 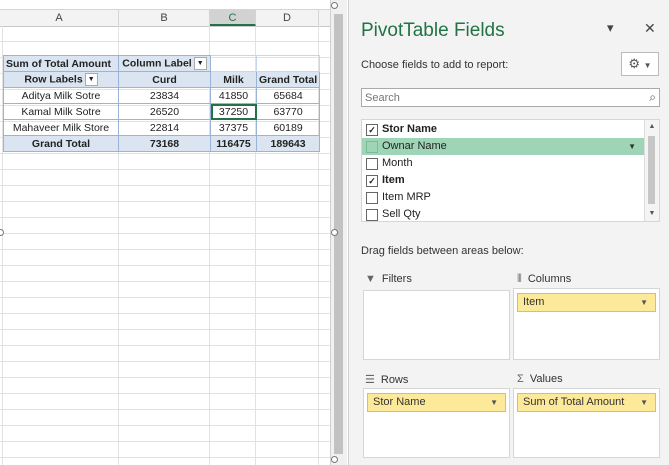 I want to click on pivot-corner-label: Sum of Total Amount, so click(x=61, y=63).